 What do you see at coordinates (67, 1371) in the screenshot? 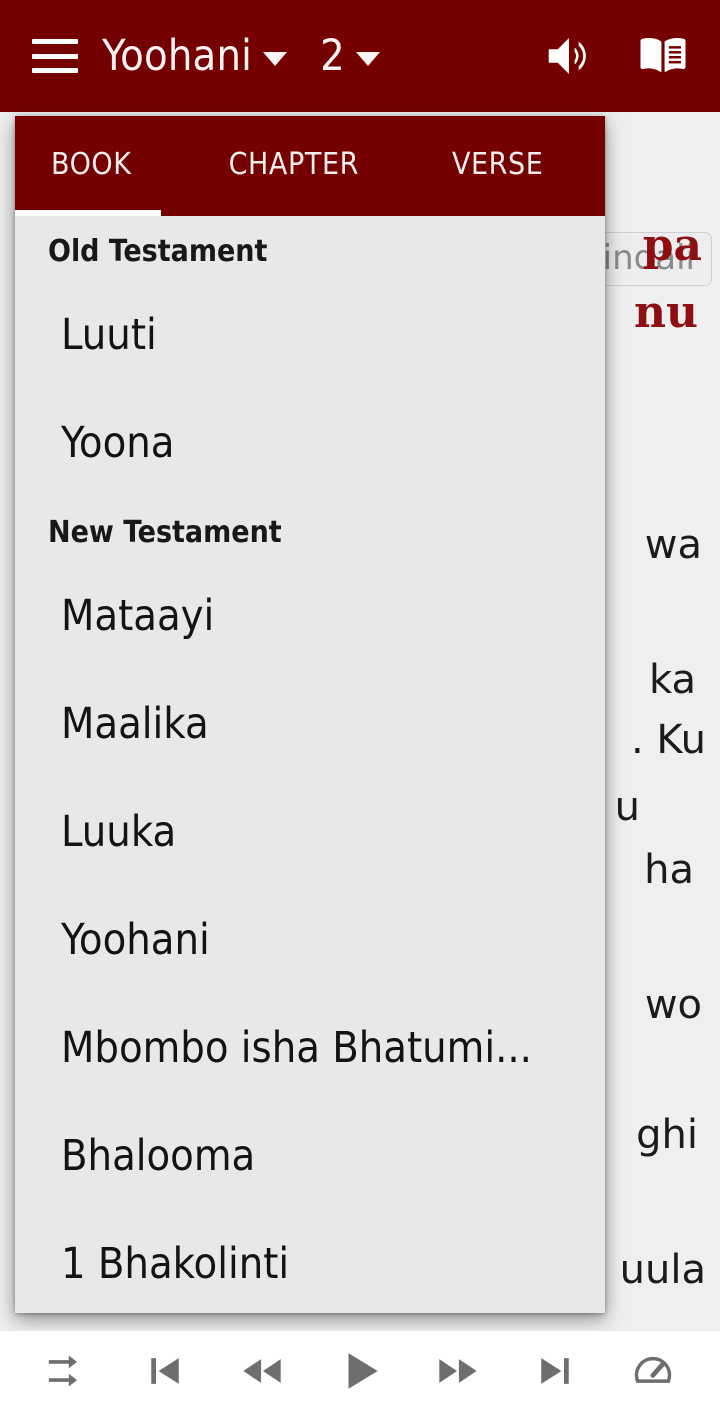
I see `continuous-play-icon` at bounding box center [67, 1371].